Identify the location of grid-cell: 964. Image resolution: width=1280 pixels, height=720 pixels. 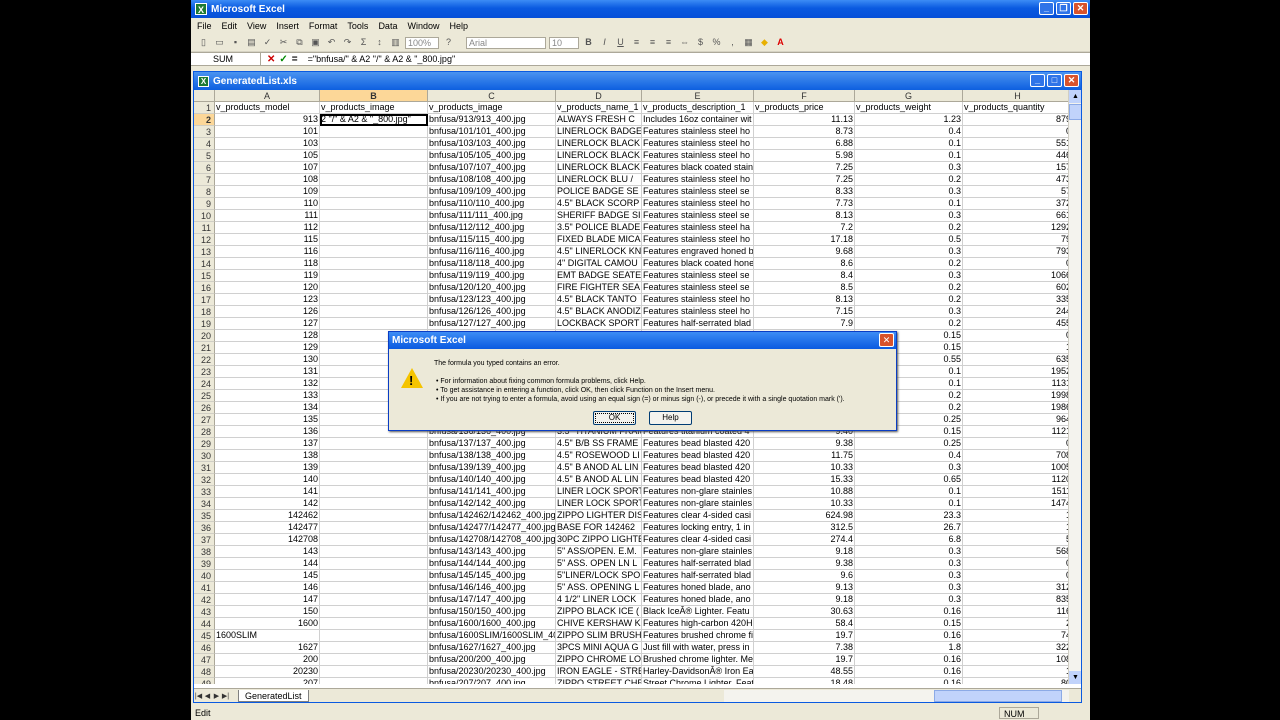
(1016, 420).